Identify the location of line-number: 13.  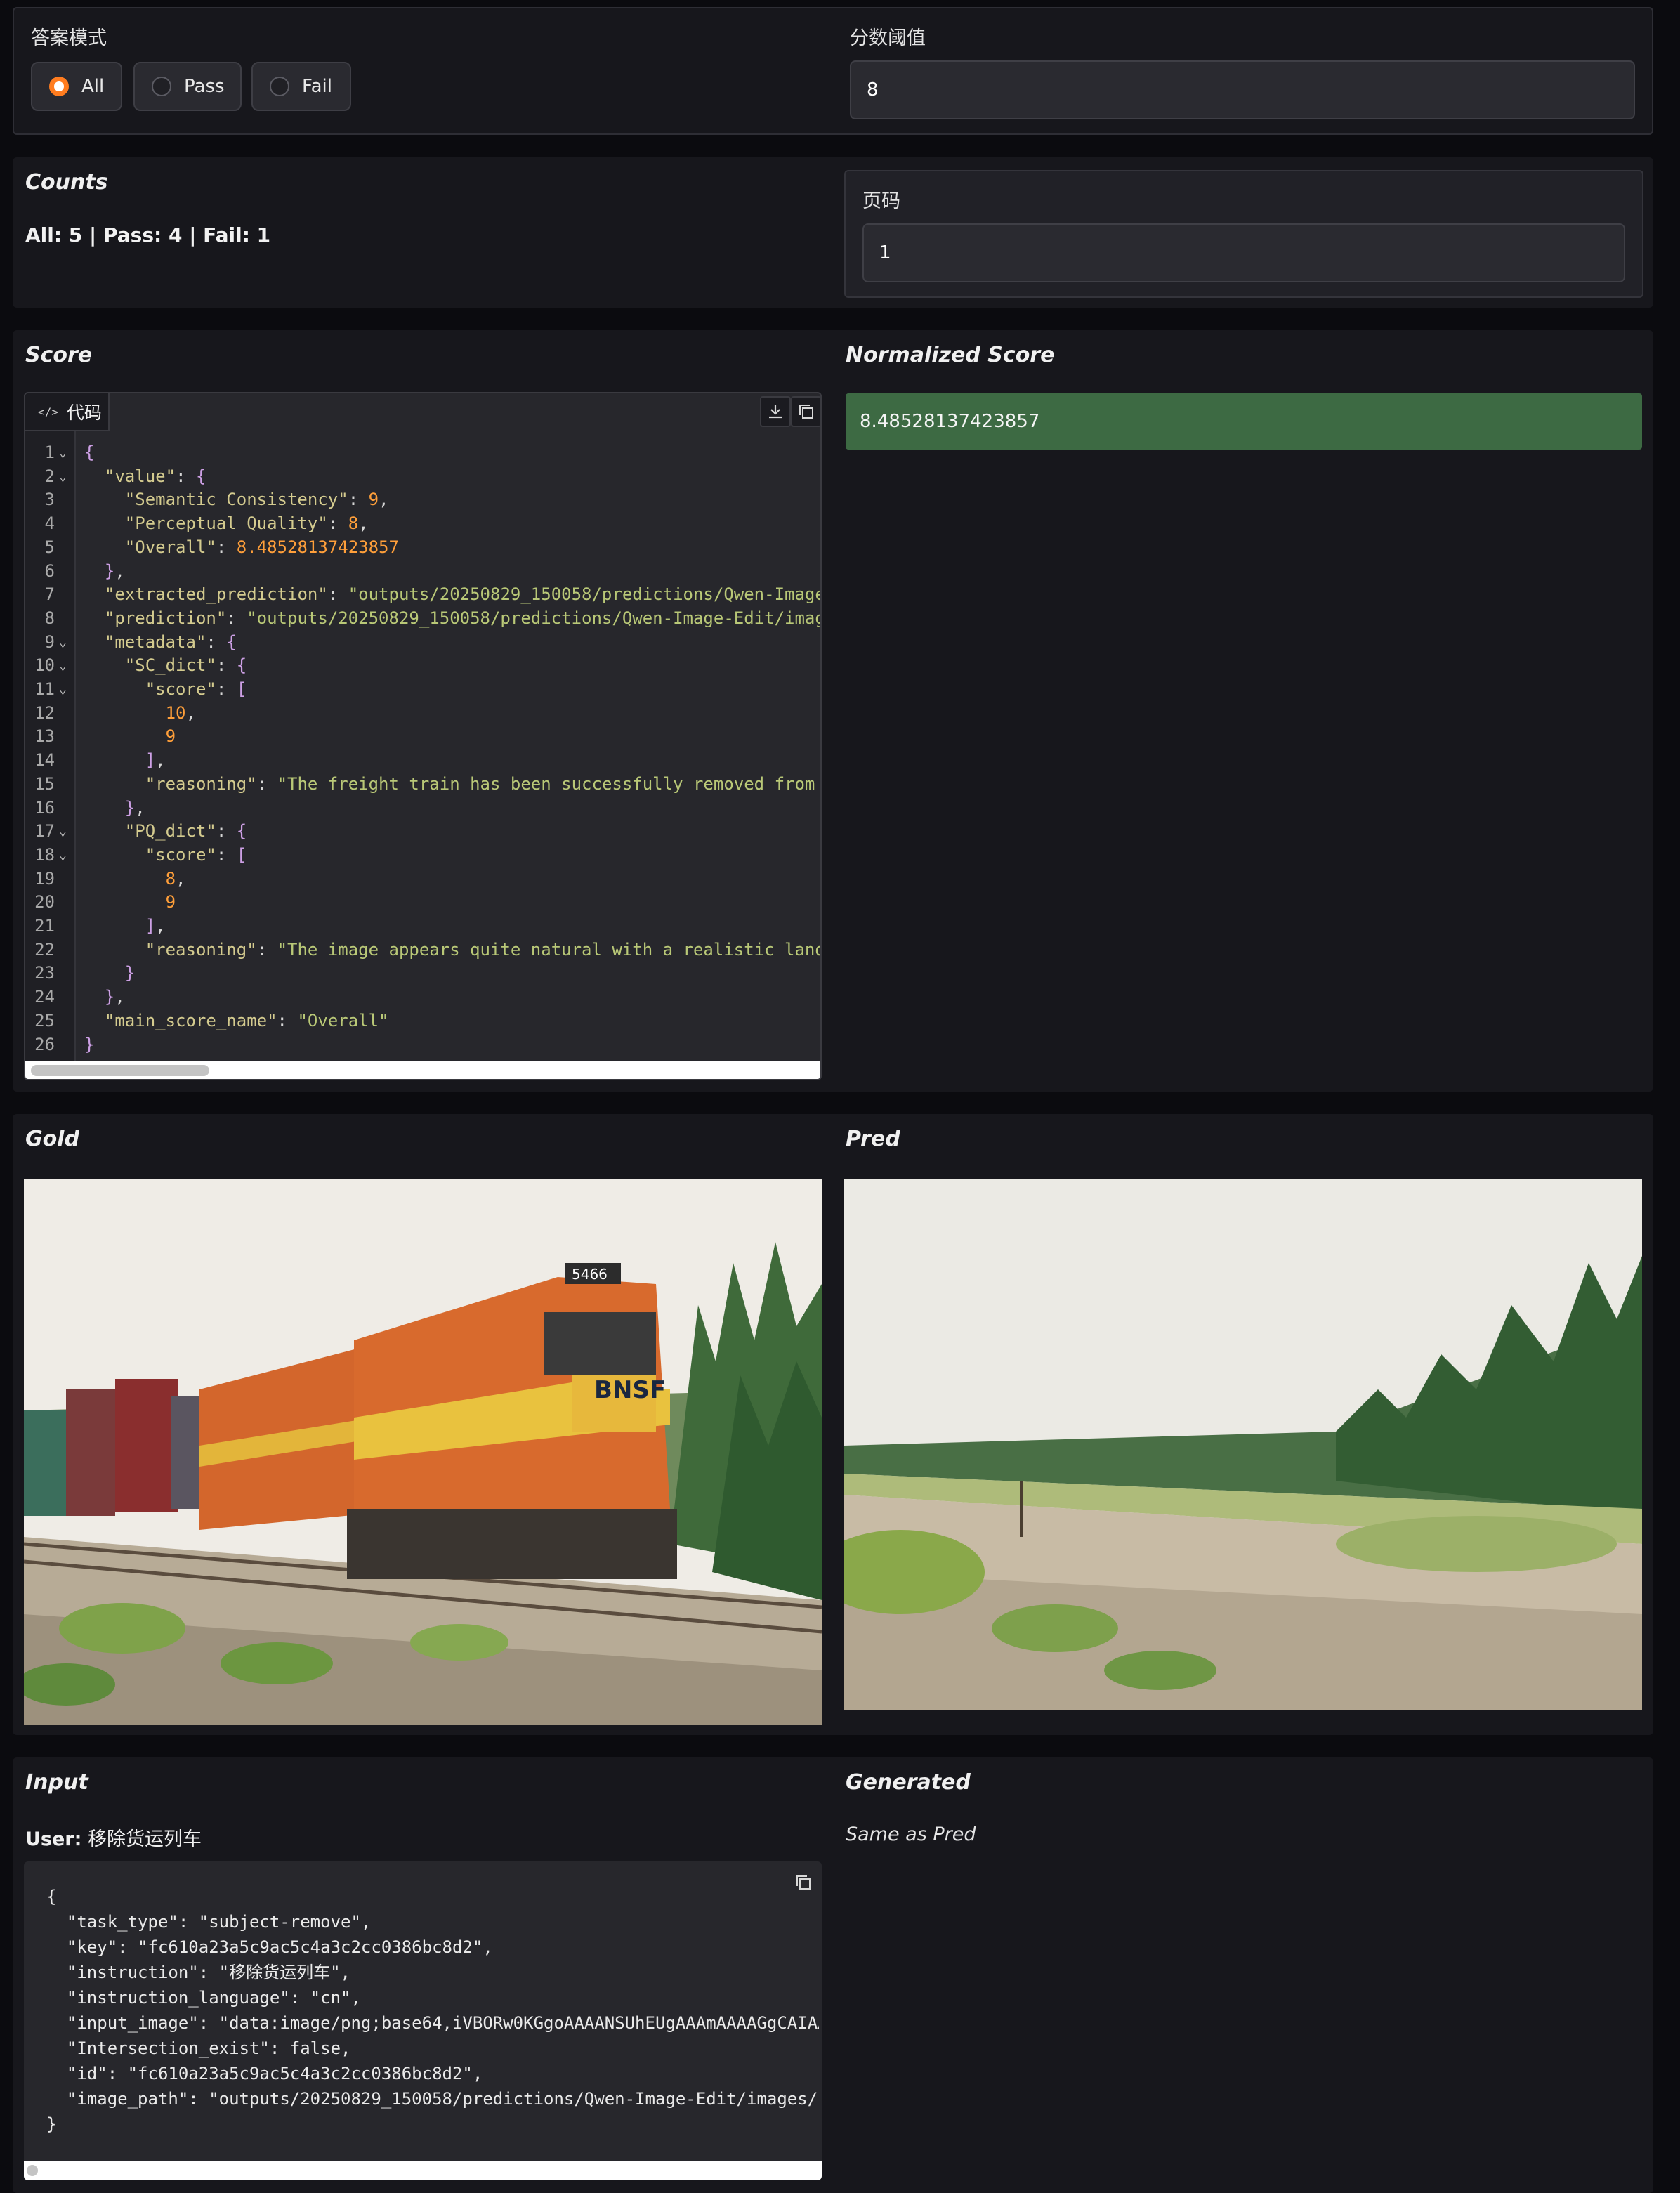
(44, 736).